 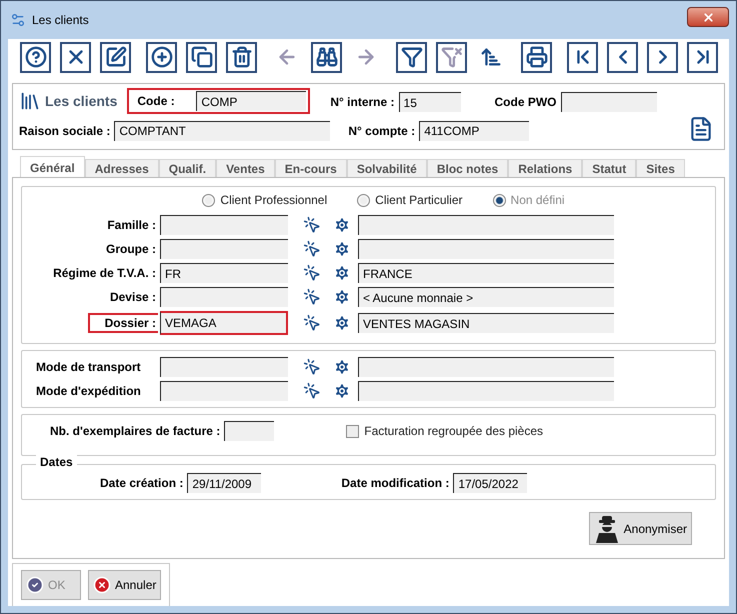 What do you see at coordinates (245, 168) in the screenshot?
I see `tab: Ventes` at bounding box center [245, 168].